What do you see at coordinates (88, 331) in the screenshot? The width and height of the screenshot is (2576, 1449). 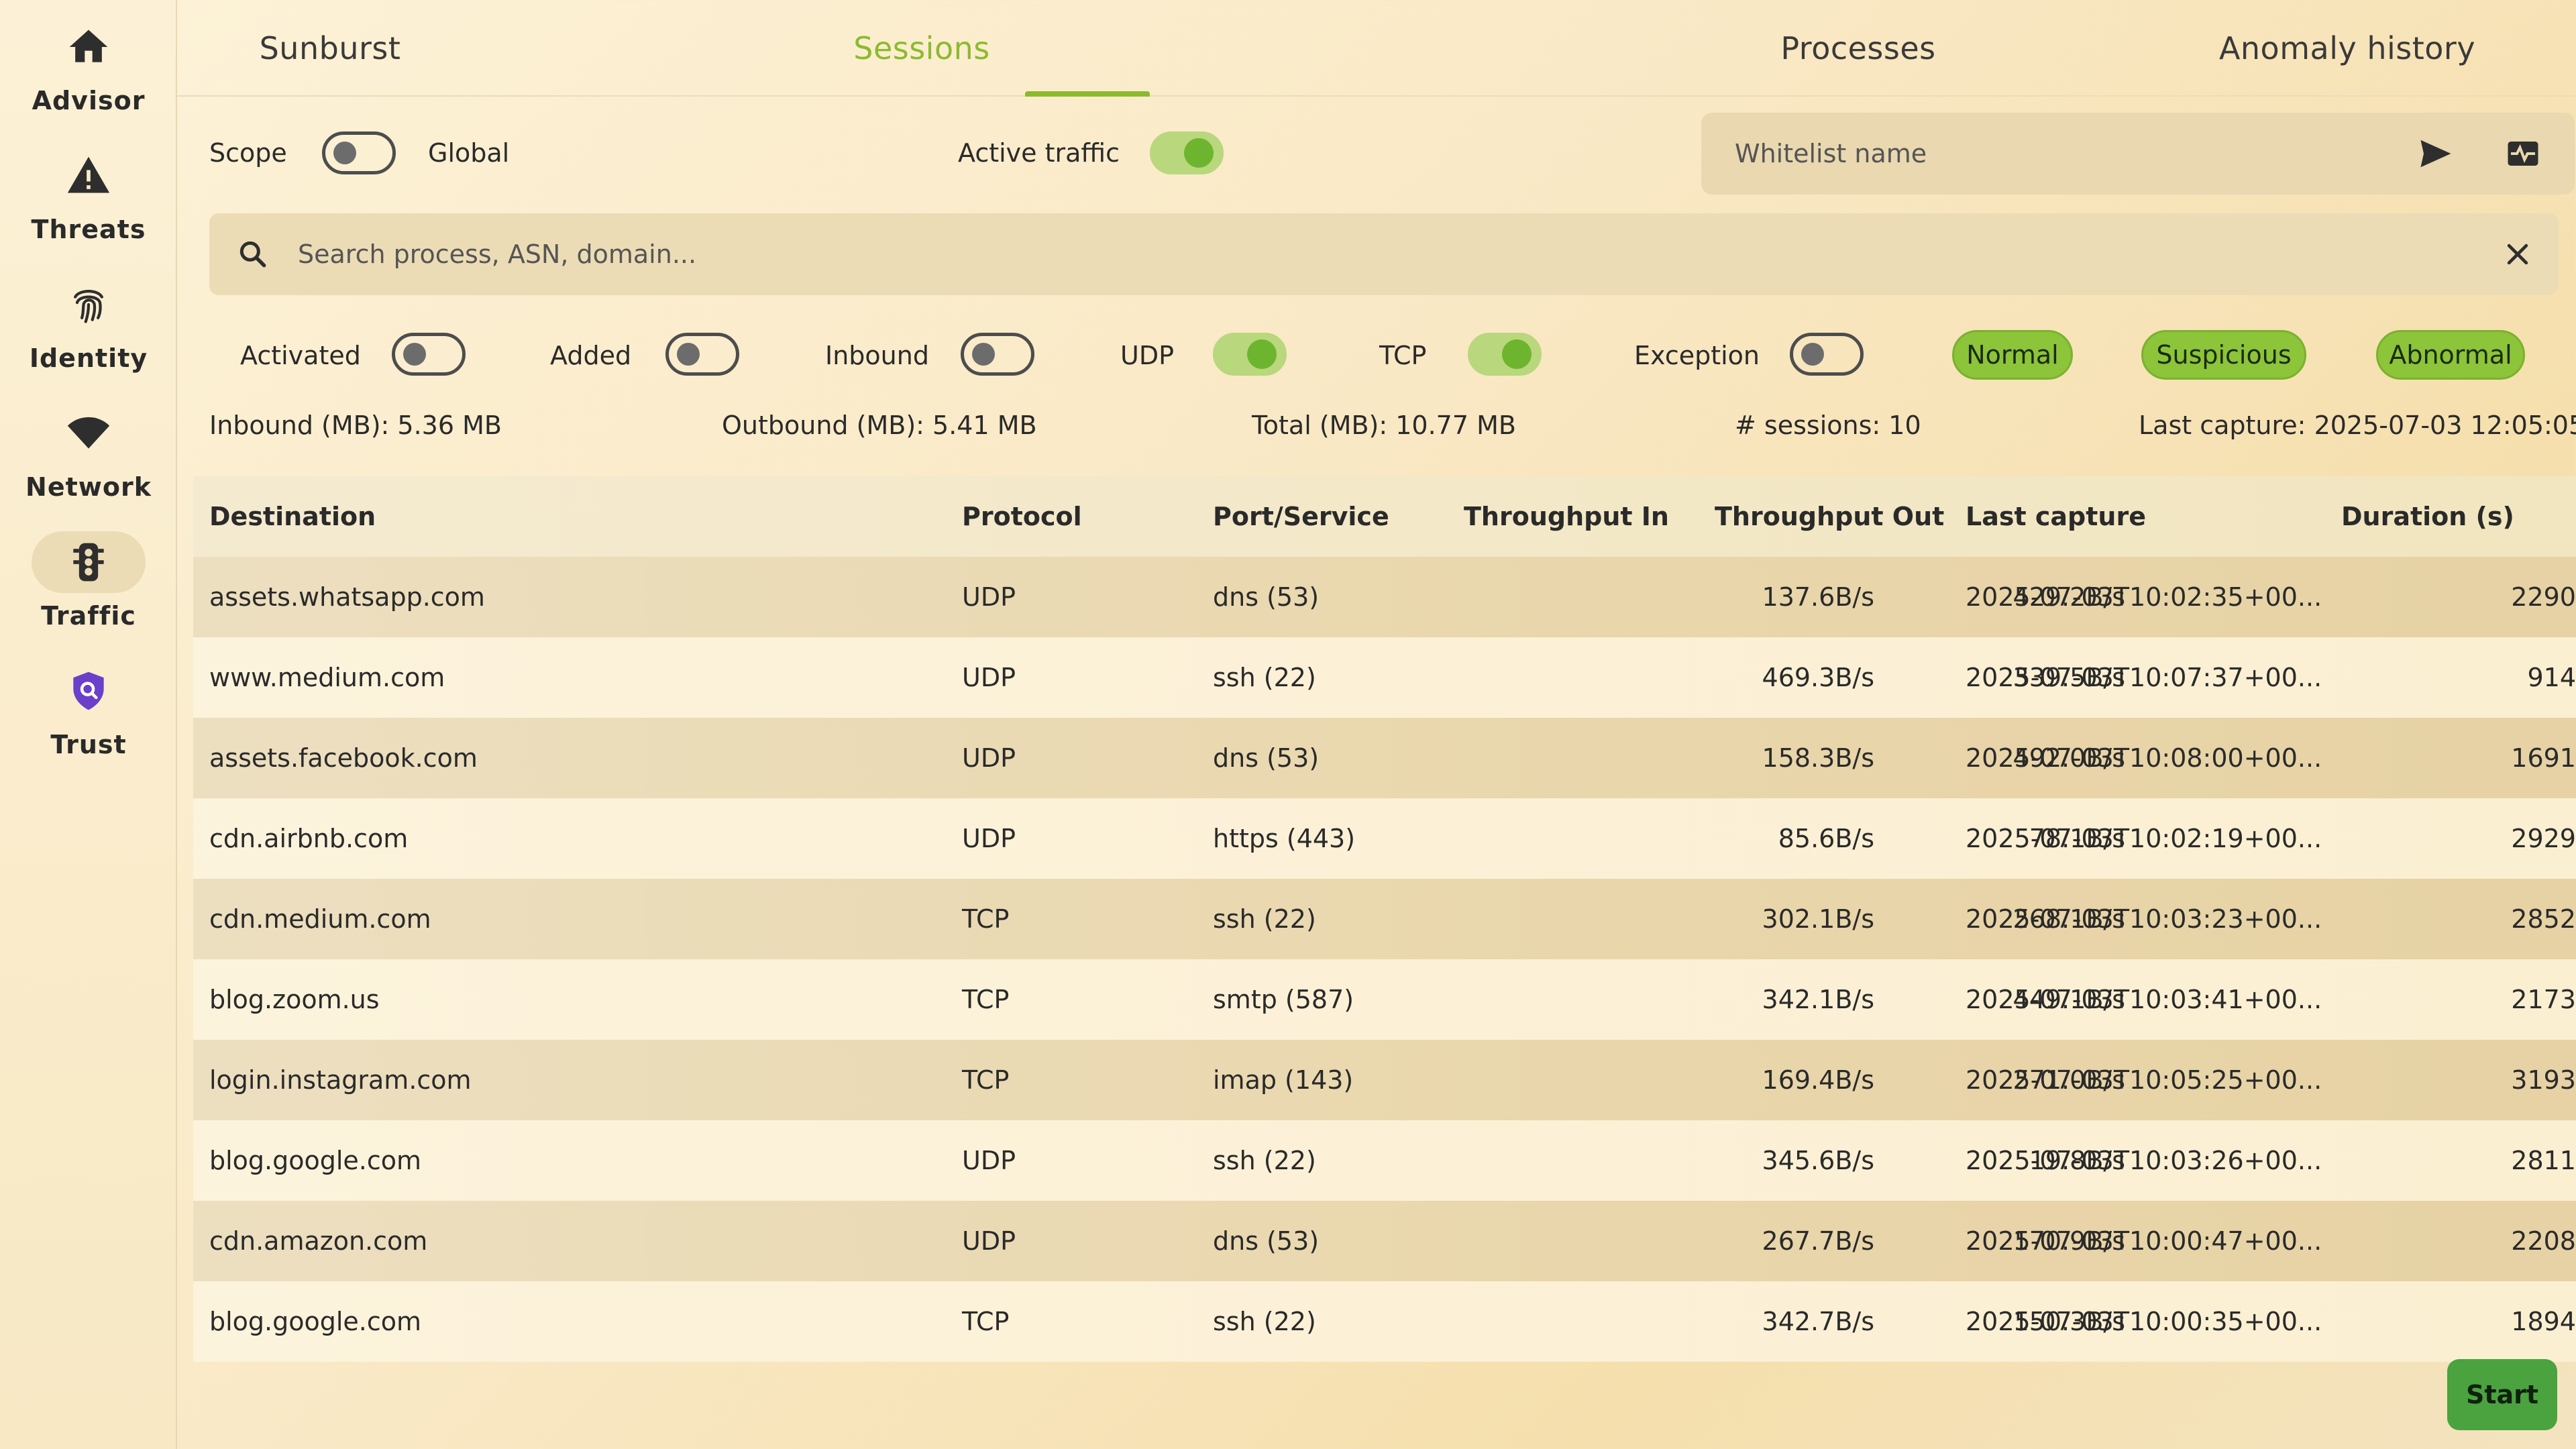 I see `sidebar-item-identity: Identity` at bounding box center [88, 331].